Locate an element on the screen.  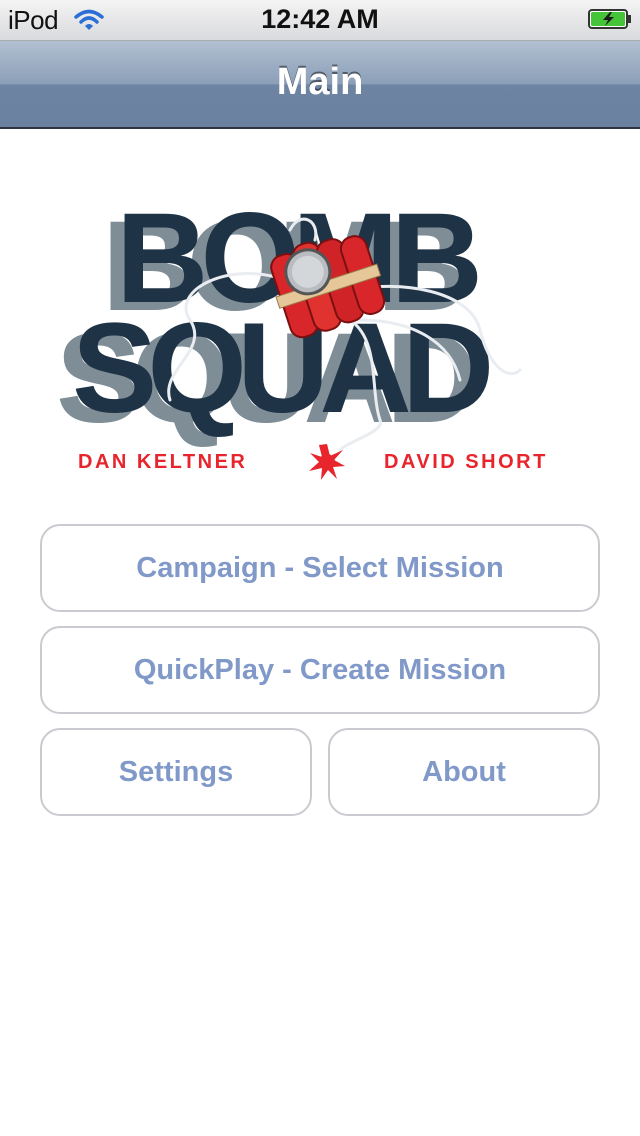
battery-charging-icon is located at coordinates (609, 19).